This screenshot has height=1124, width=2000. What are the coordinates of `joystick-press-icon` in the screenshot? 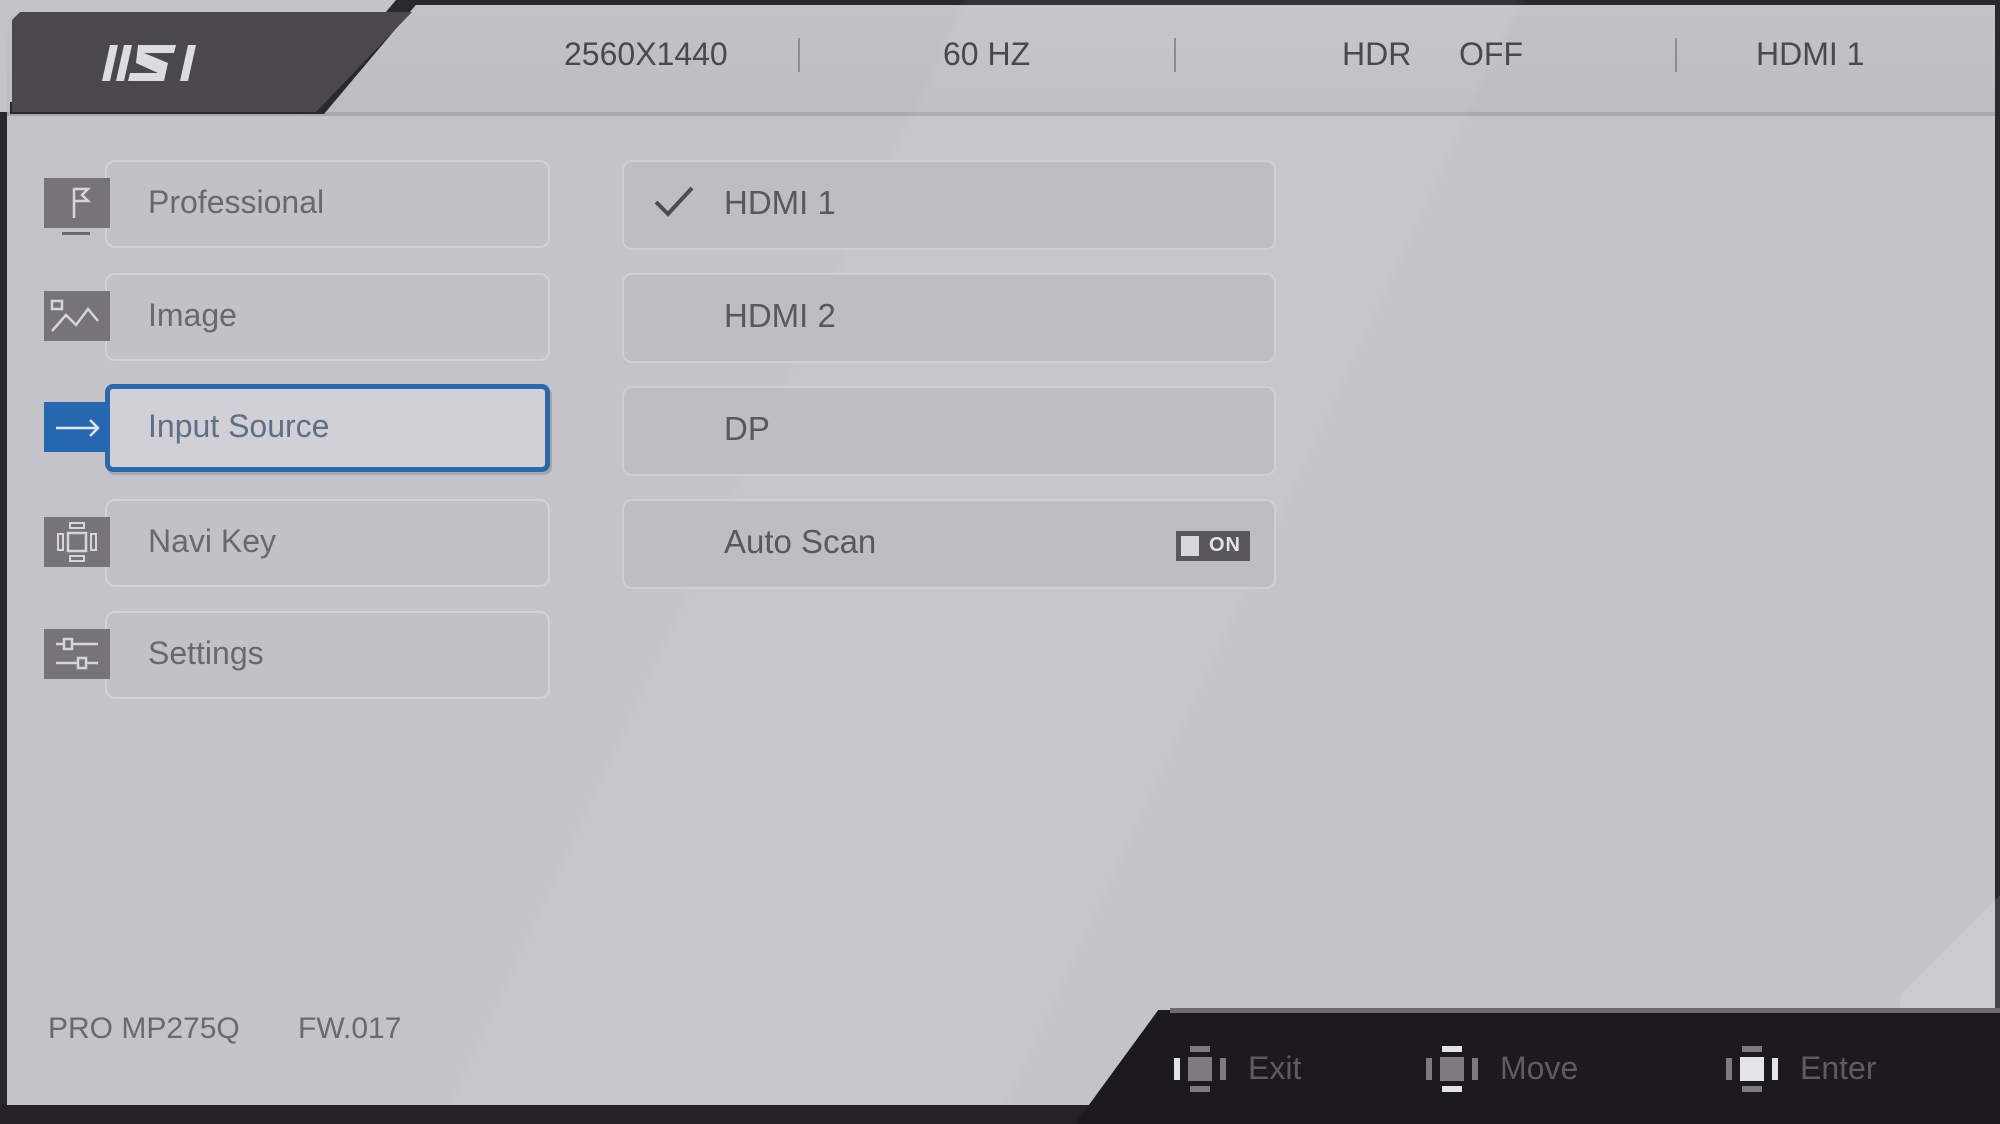 It's located at (1752, 1069).